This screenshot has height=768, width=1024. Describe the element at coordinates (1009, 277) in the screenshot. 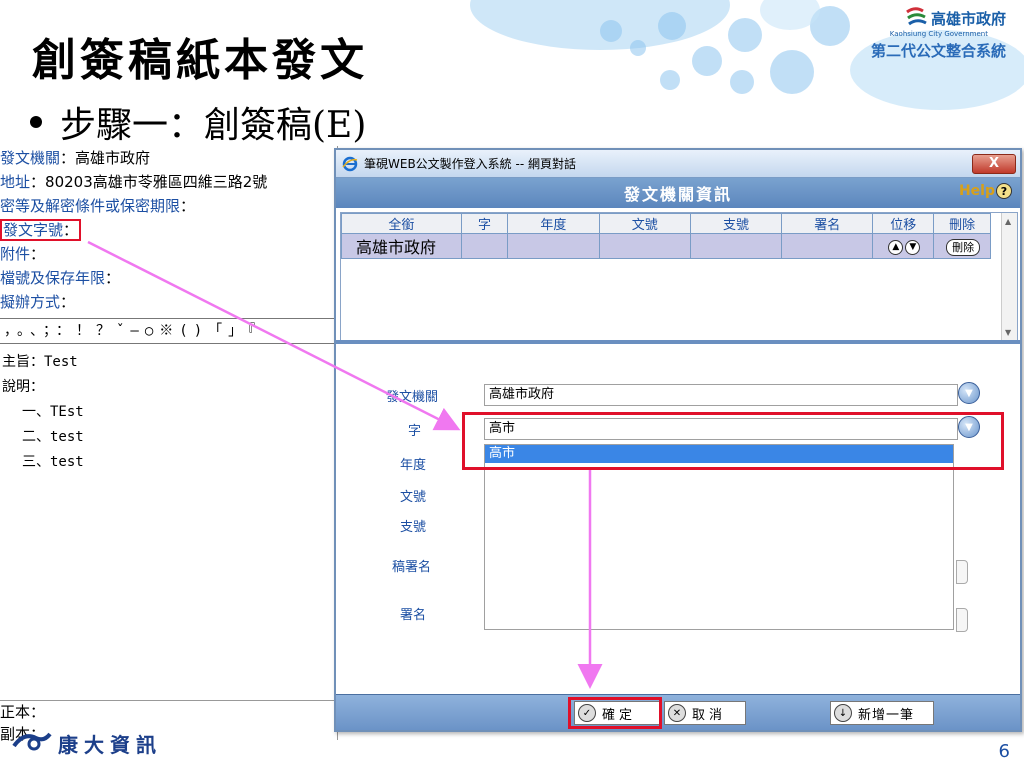

I see `grid-scrollbar: ▲ ▼` at that location.